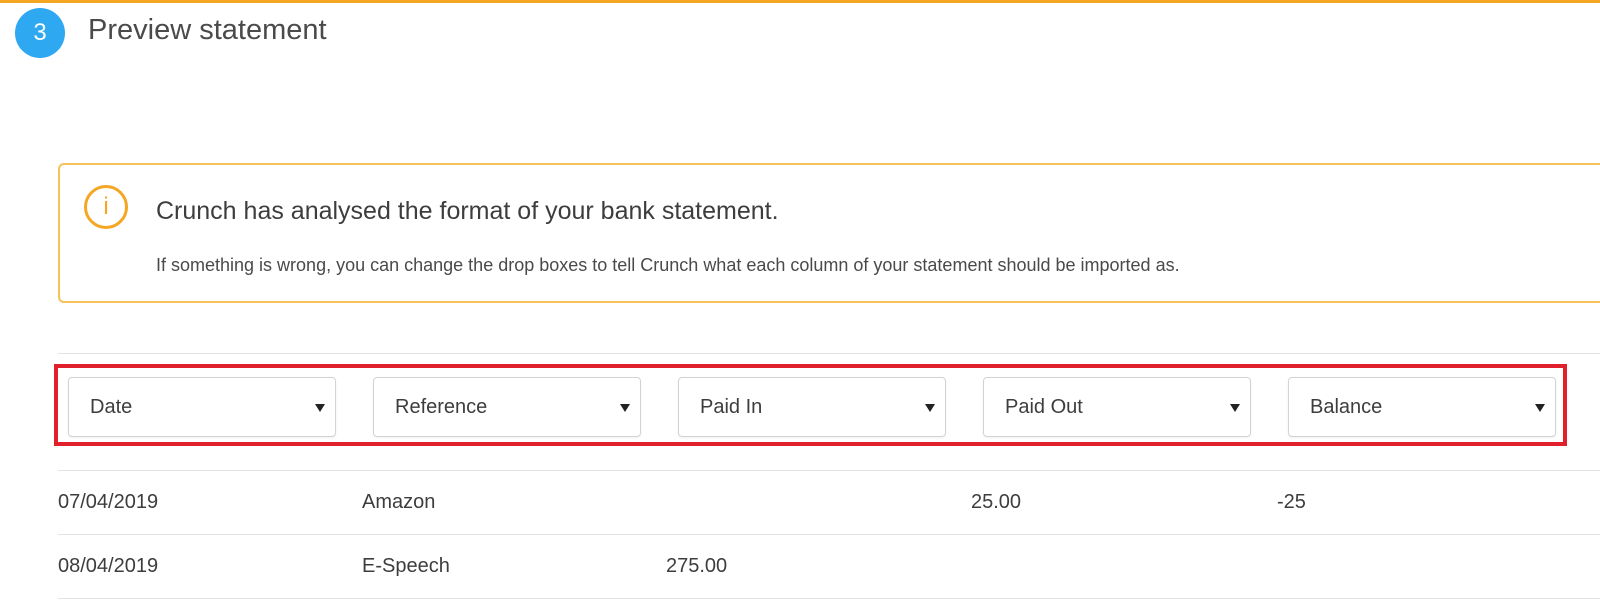 Image resolution: width=1600 pixels, height=613 pixels. Describe the element at coordinates (507, 407) in the screenshot. I see `column-select-reference: Reference` at that location.